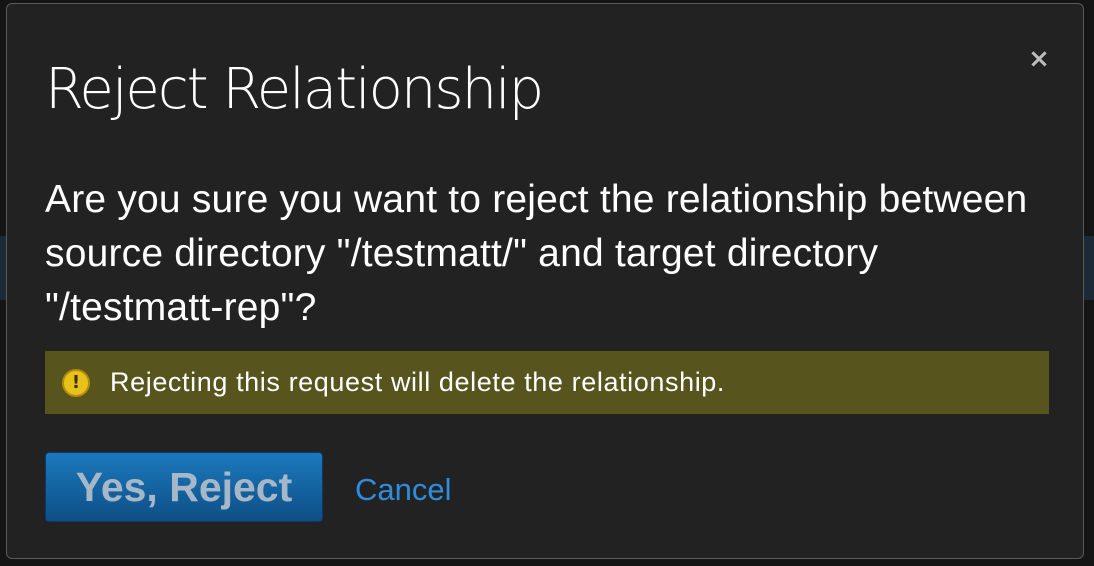  What do you see at coordinates (403, 490) in the screenshot?
I see `cancel-link: Cancel` at bounding box center [403, 490].